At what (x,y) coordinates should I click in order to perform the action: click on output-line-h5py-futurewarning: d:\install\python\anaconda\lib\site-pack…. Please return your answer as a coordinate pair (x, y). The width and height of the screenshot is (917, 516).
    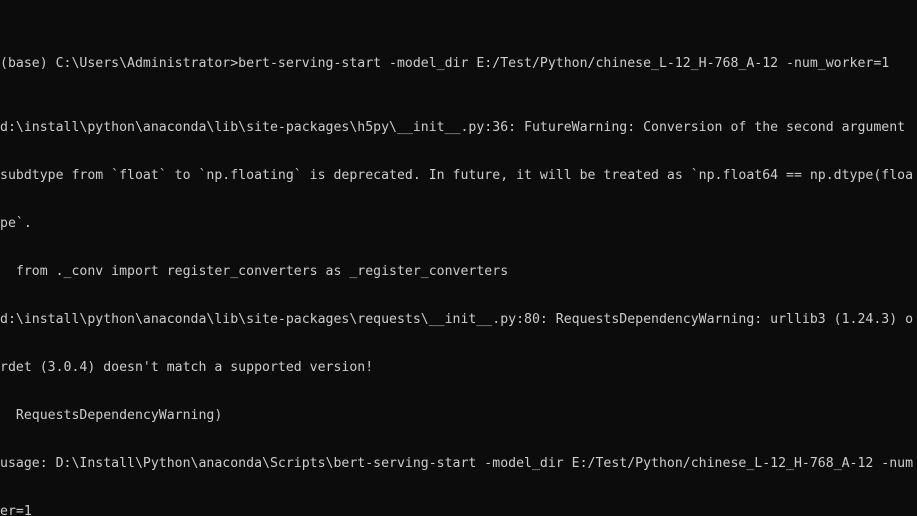
    Looking at the image, I should click on (453, 127).